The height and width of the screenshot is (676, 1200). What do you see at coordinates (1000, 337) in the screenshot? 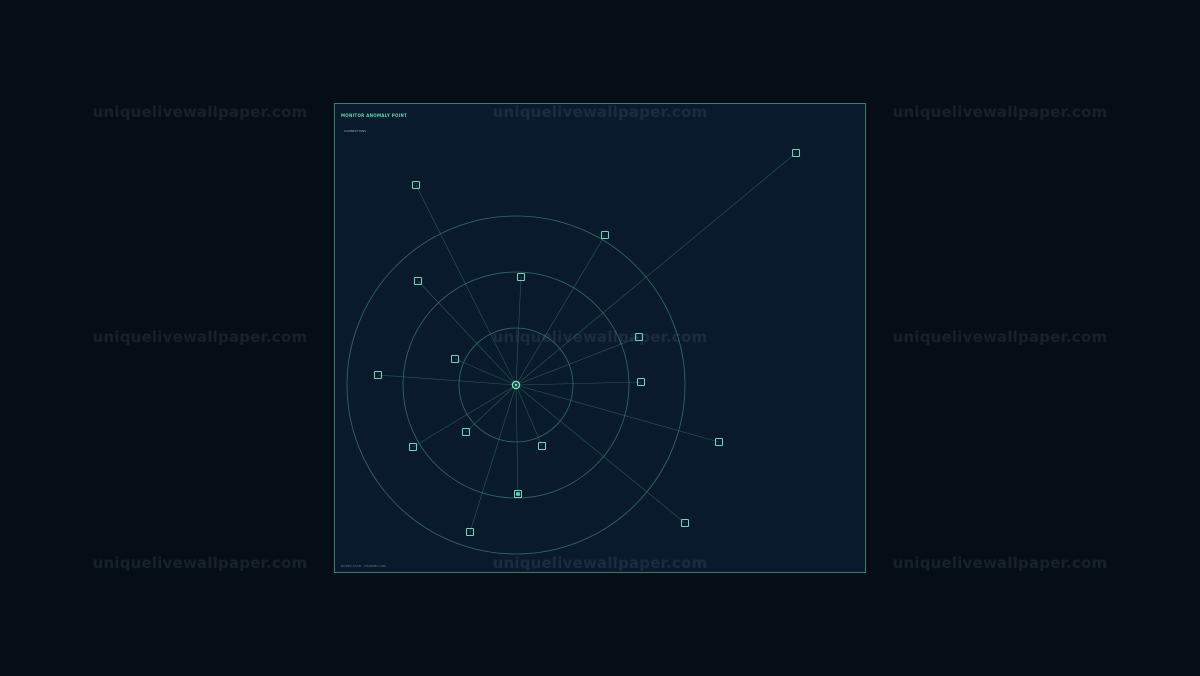
I see `watermark-middle-right: uniquelivewallpaper.com` at bounding box center [1000, 337].